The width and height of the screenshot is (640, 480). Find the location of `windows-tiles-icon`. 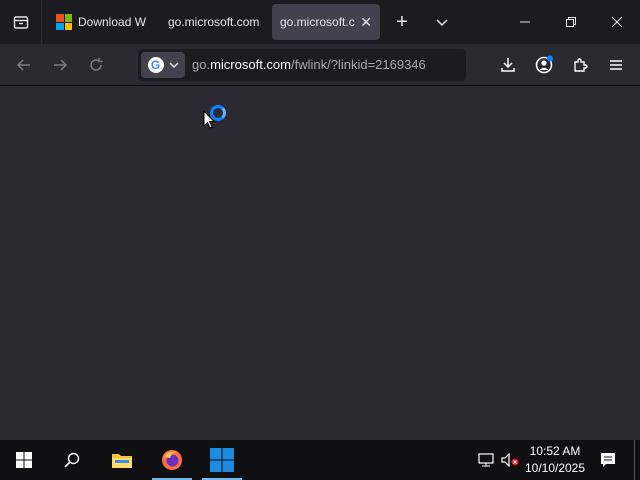

windows-tiles-icon is located at coordinates (222, 460).